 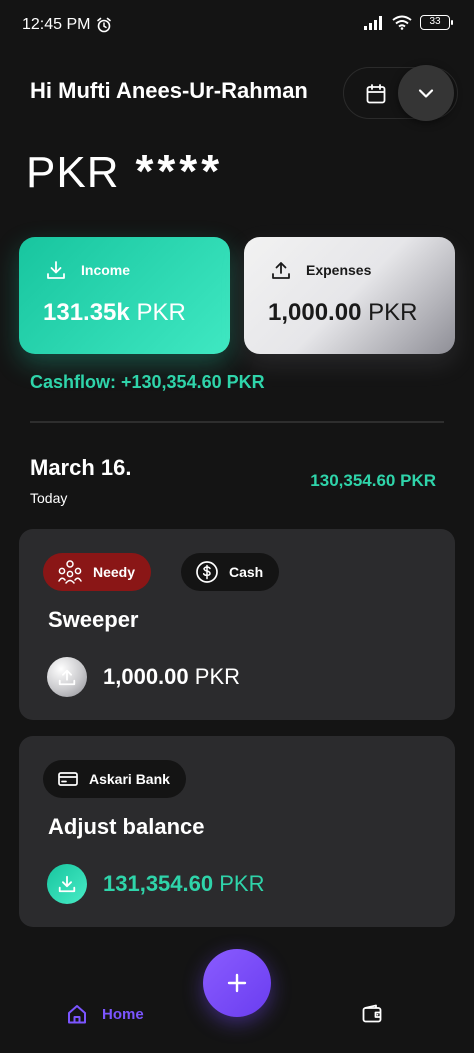 What do you see at coordinates (49, 498) in the screenshot?
I see `group-relative-date: Today` at bounding box center [49, 498].